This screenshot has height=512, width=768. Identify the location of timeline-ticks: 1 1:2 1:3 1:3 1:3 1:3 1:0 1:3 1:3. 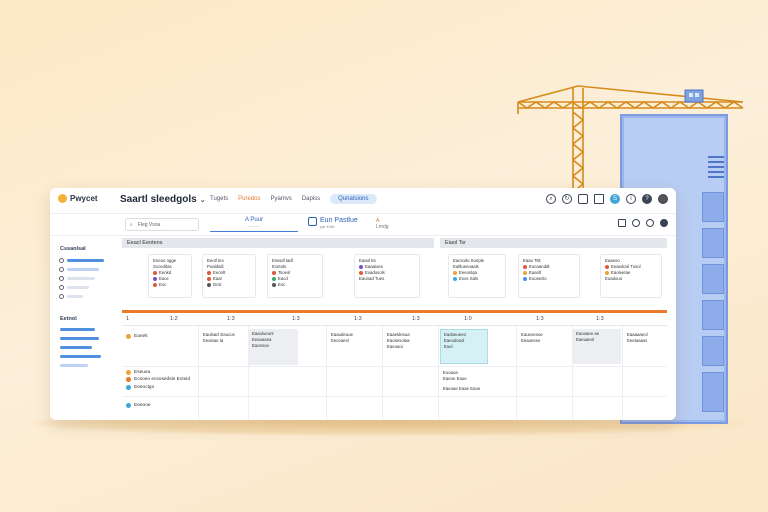
(394, 320).